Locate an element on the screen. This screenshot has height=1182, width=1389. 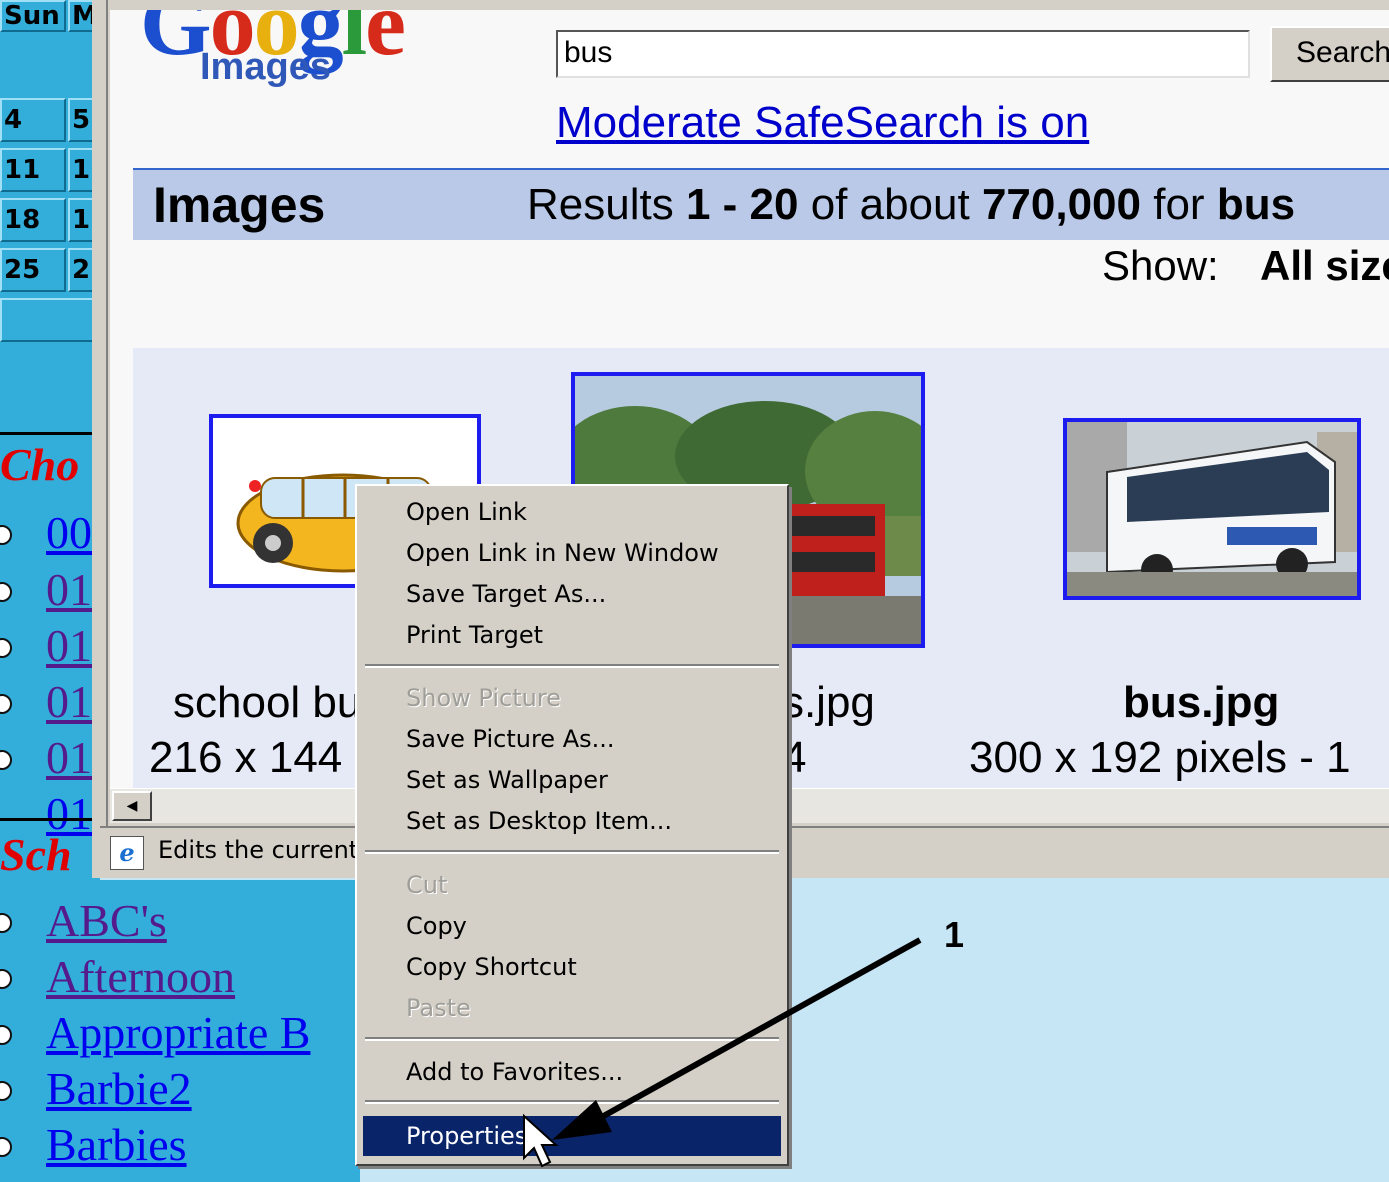
annotation-overlay is located at coordinates (722, 1052).